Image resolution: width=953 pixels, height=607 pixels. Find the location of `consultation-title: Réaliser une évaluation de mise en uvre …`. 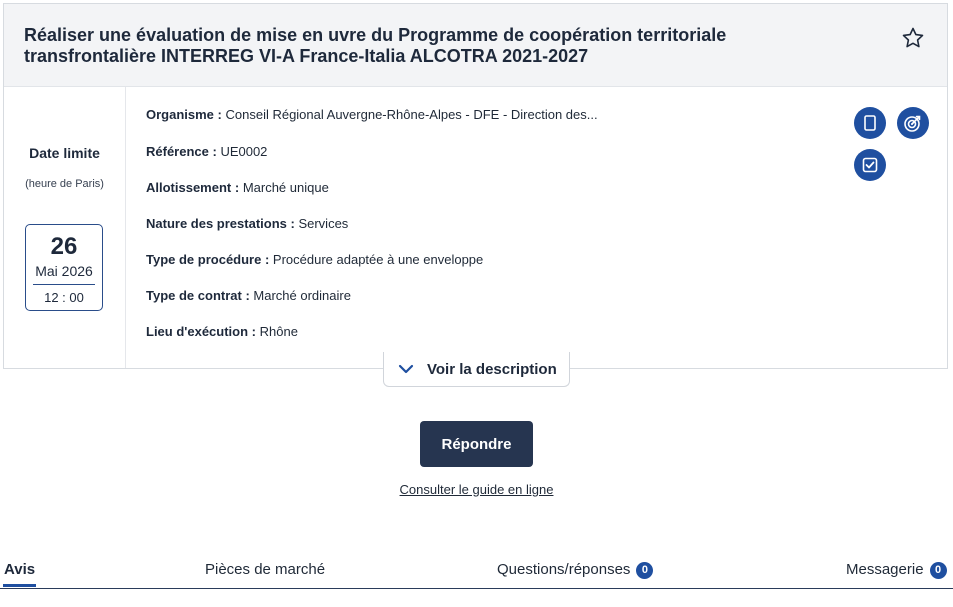

consultation-title: Réaliser une évaluation de mise en uvre … is located at coordinates (375, 45).